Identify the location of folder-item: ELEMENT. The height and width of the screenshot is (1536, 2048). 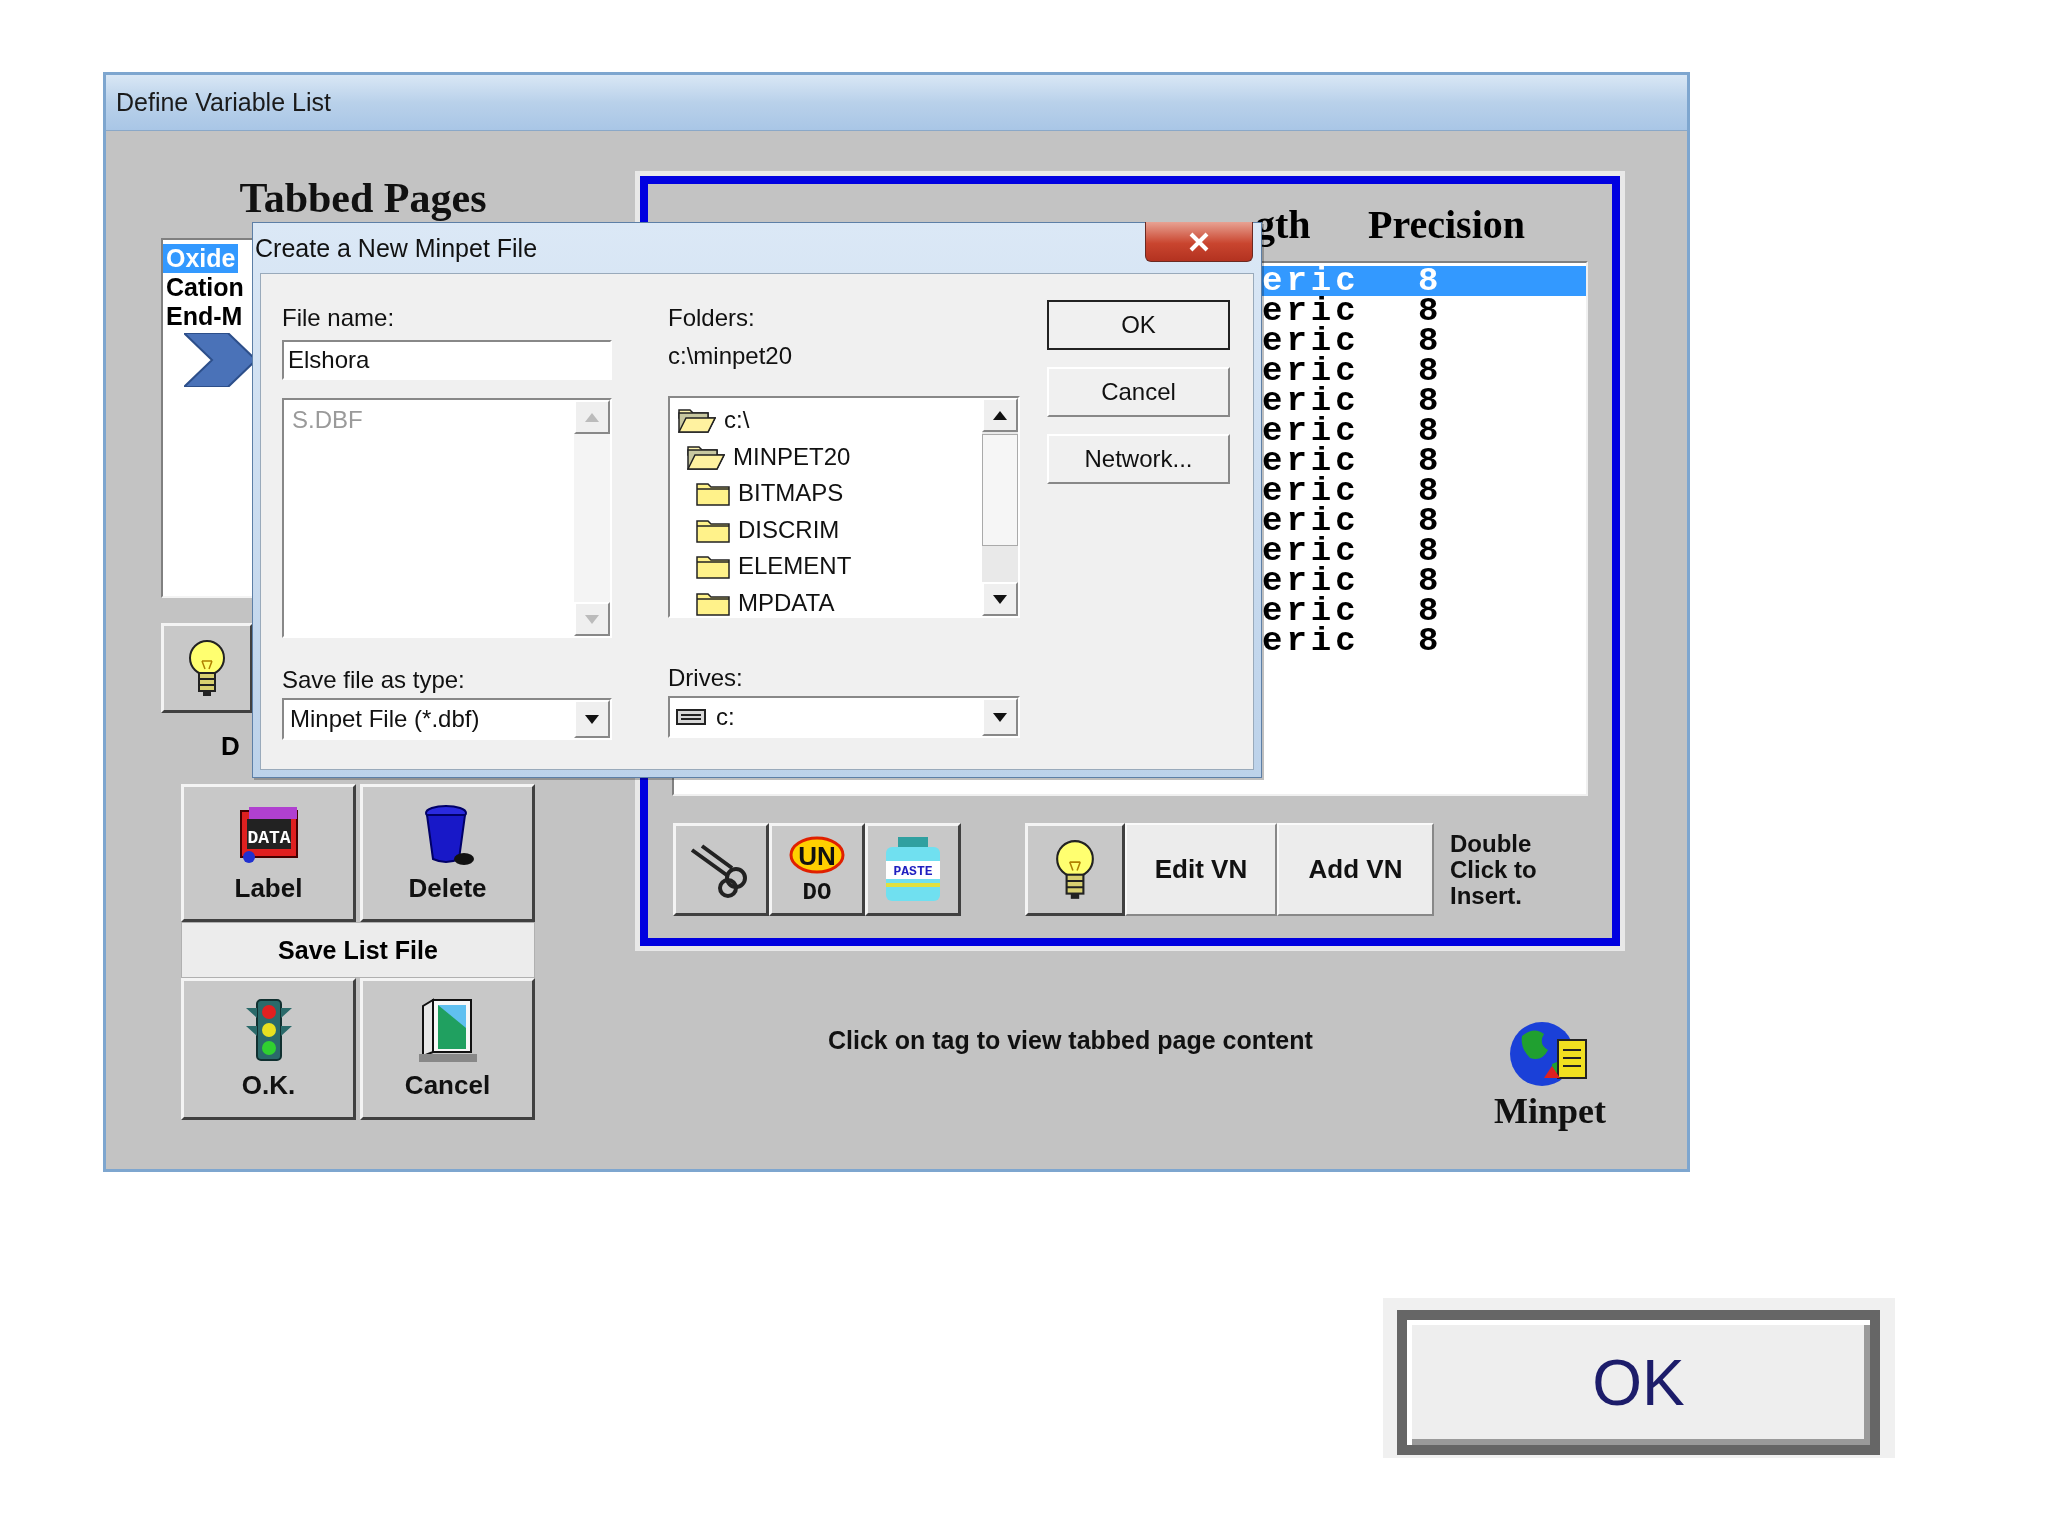
(795, 566).